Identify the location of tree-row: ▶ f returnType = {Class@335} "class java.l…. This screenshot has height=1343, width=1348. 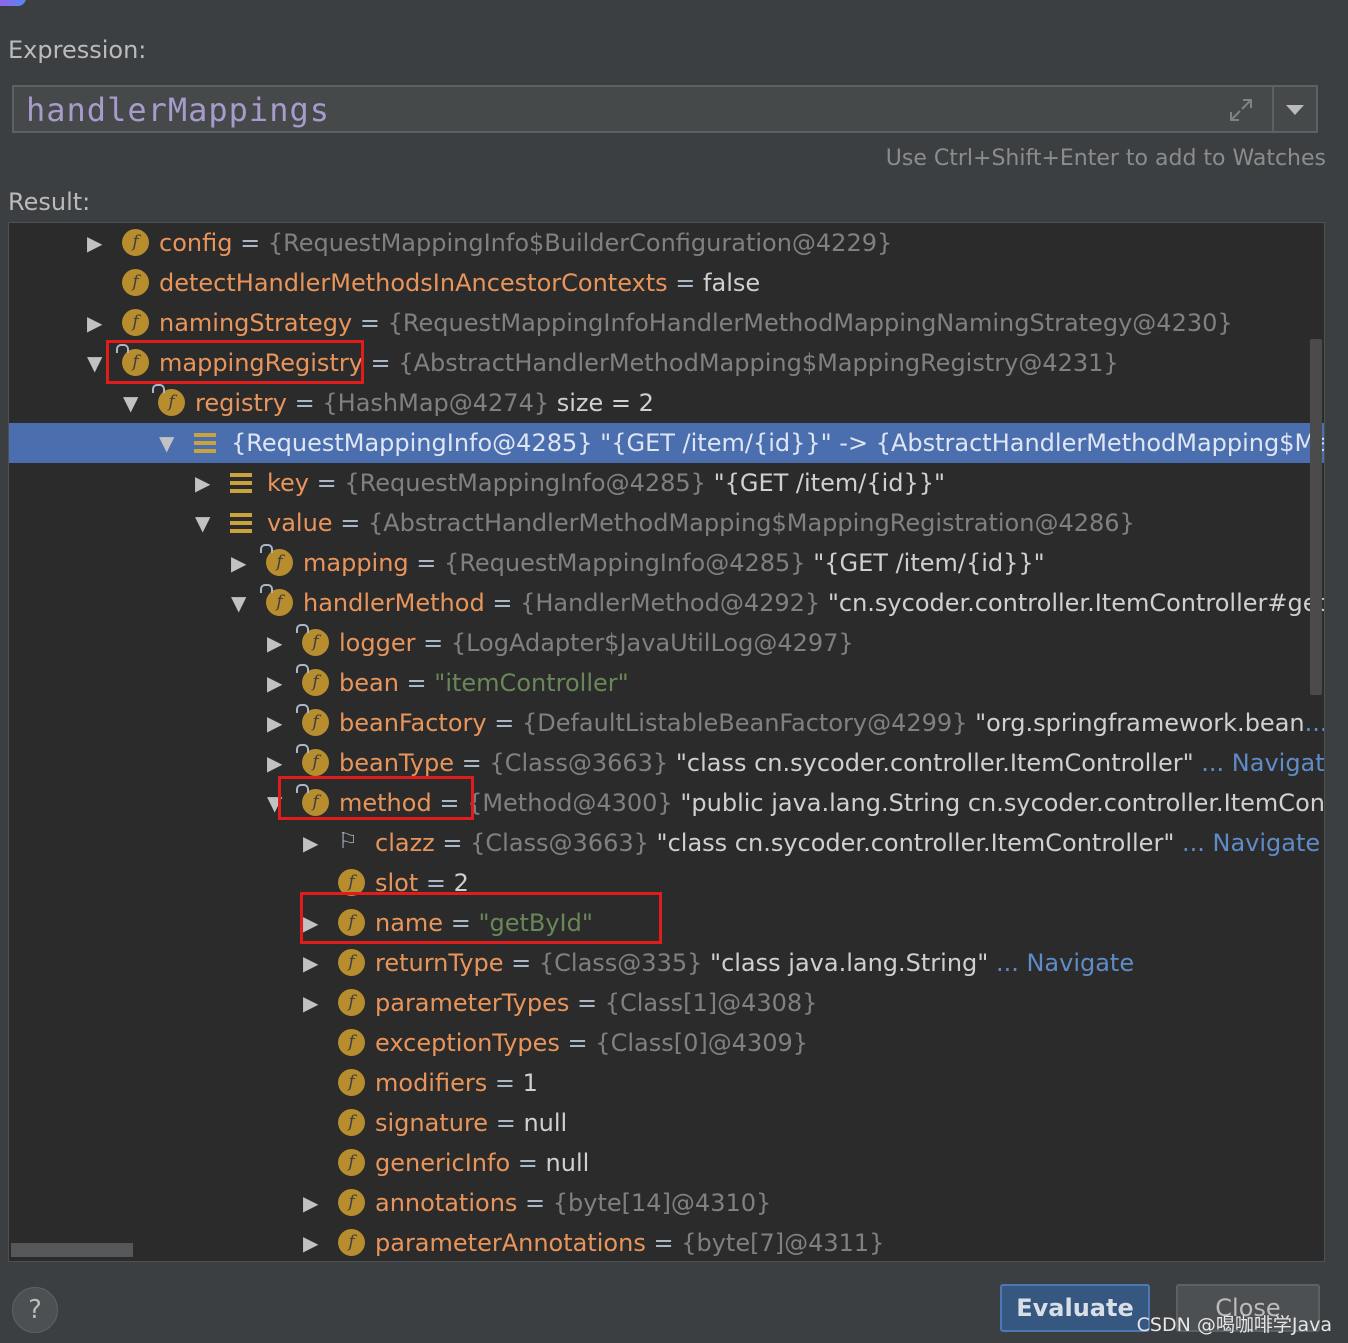
(666, 963).